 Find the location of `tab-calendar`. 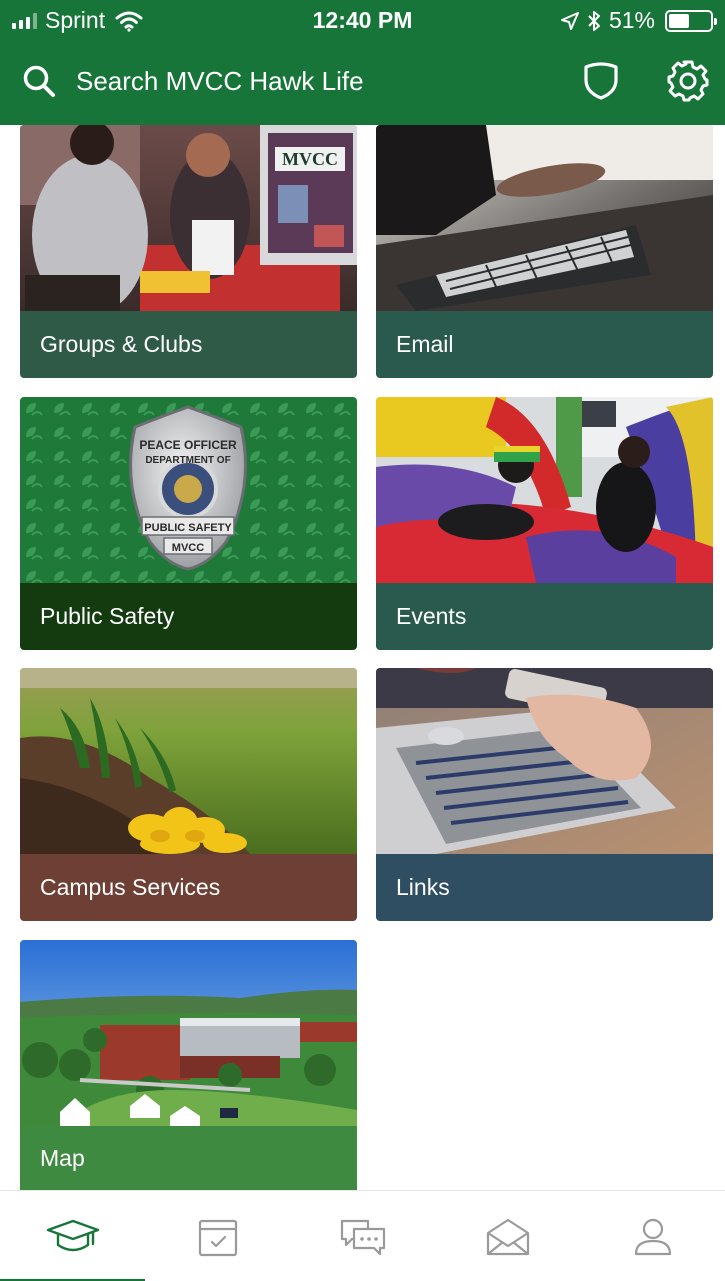

tab-calendar is located at coordinates (217, 1236).